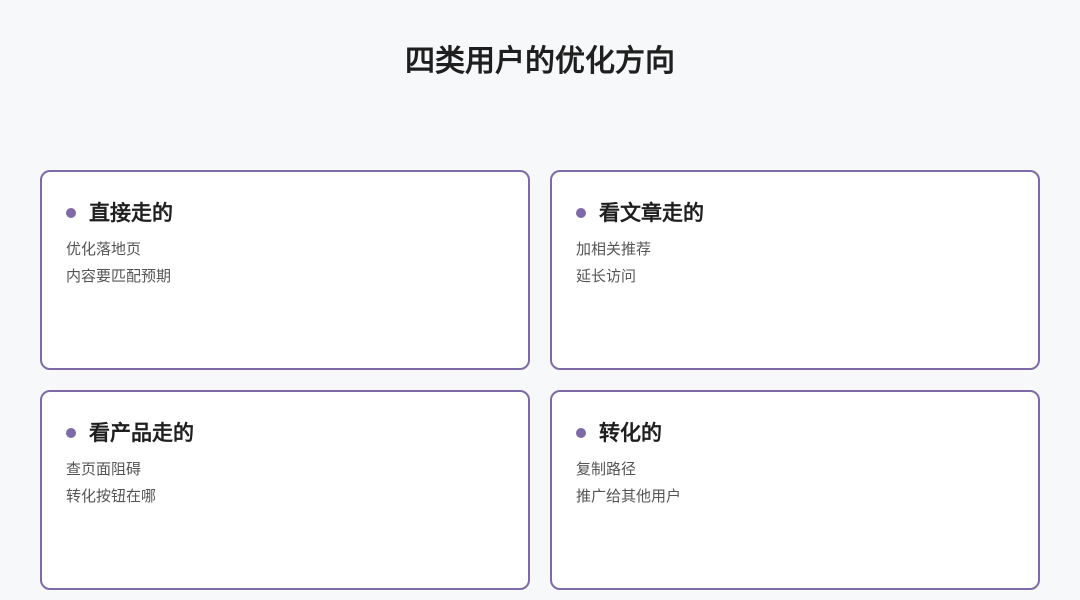  What do you see at coordinates (795, 213) in the screenshot?
I see `card-header: 看文章走的` at bounding box center [795, 213].